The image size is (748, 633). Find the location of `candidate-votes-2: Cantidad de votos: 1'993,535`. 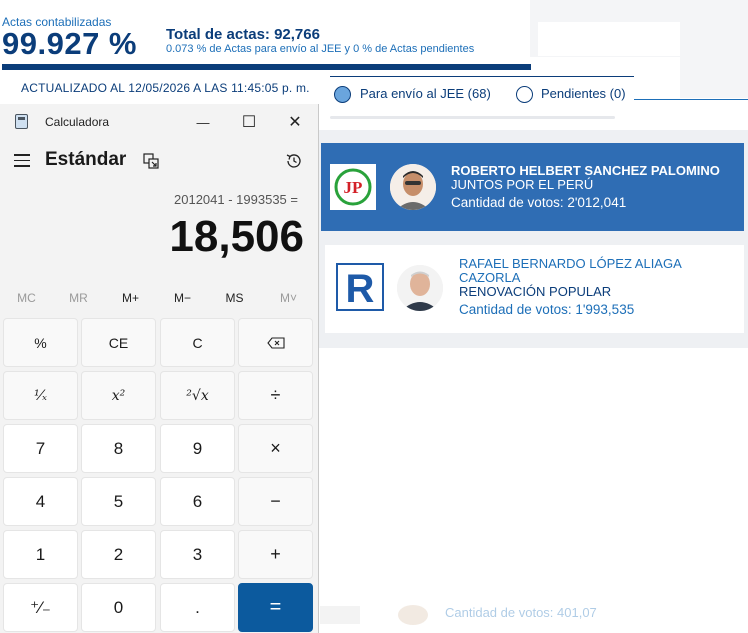

candidate-votes-2: Cantidad de votos: 1'993,535 is located at coordinates (547, 309).